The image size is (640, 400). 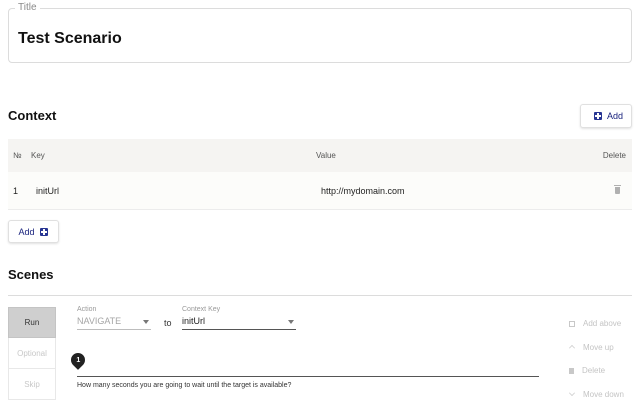 I want to click on scenes-heading: Scenes, so click(x=31, y=274).